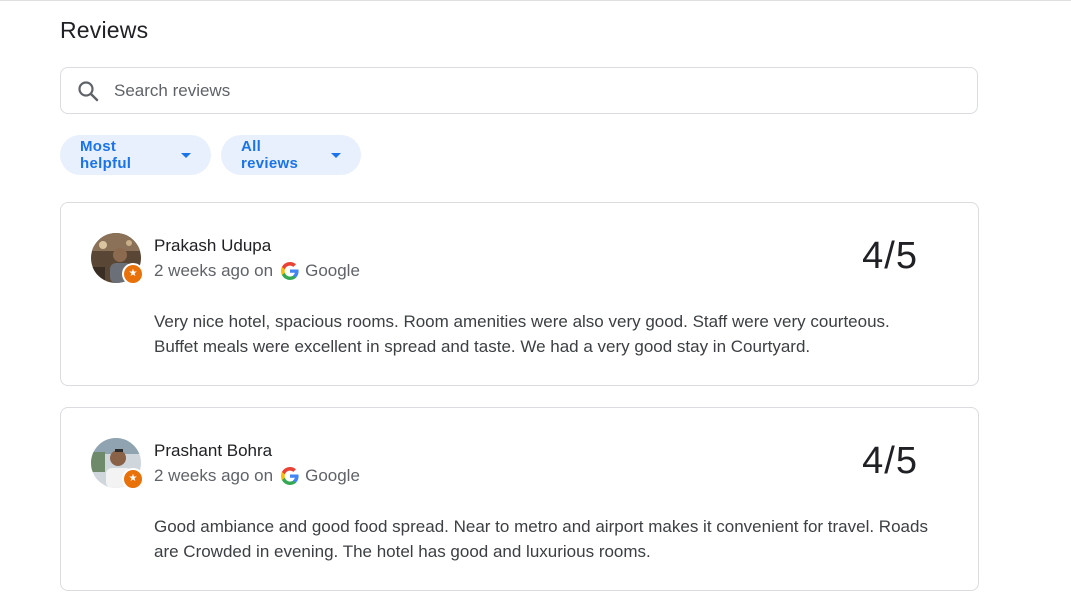  I want to click on sort-dropdown: Most helpful, so click(135, 155).